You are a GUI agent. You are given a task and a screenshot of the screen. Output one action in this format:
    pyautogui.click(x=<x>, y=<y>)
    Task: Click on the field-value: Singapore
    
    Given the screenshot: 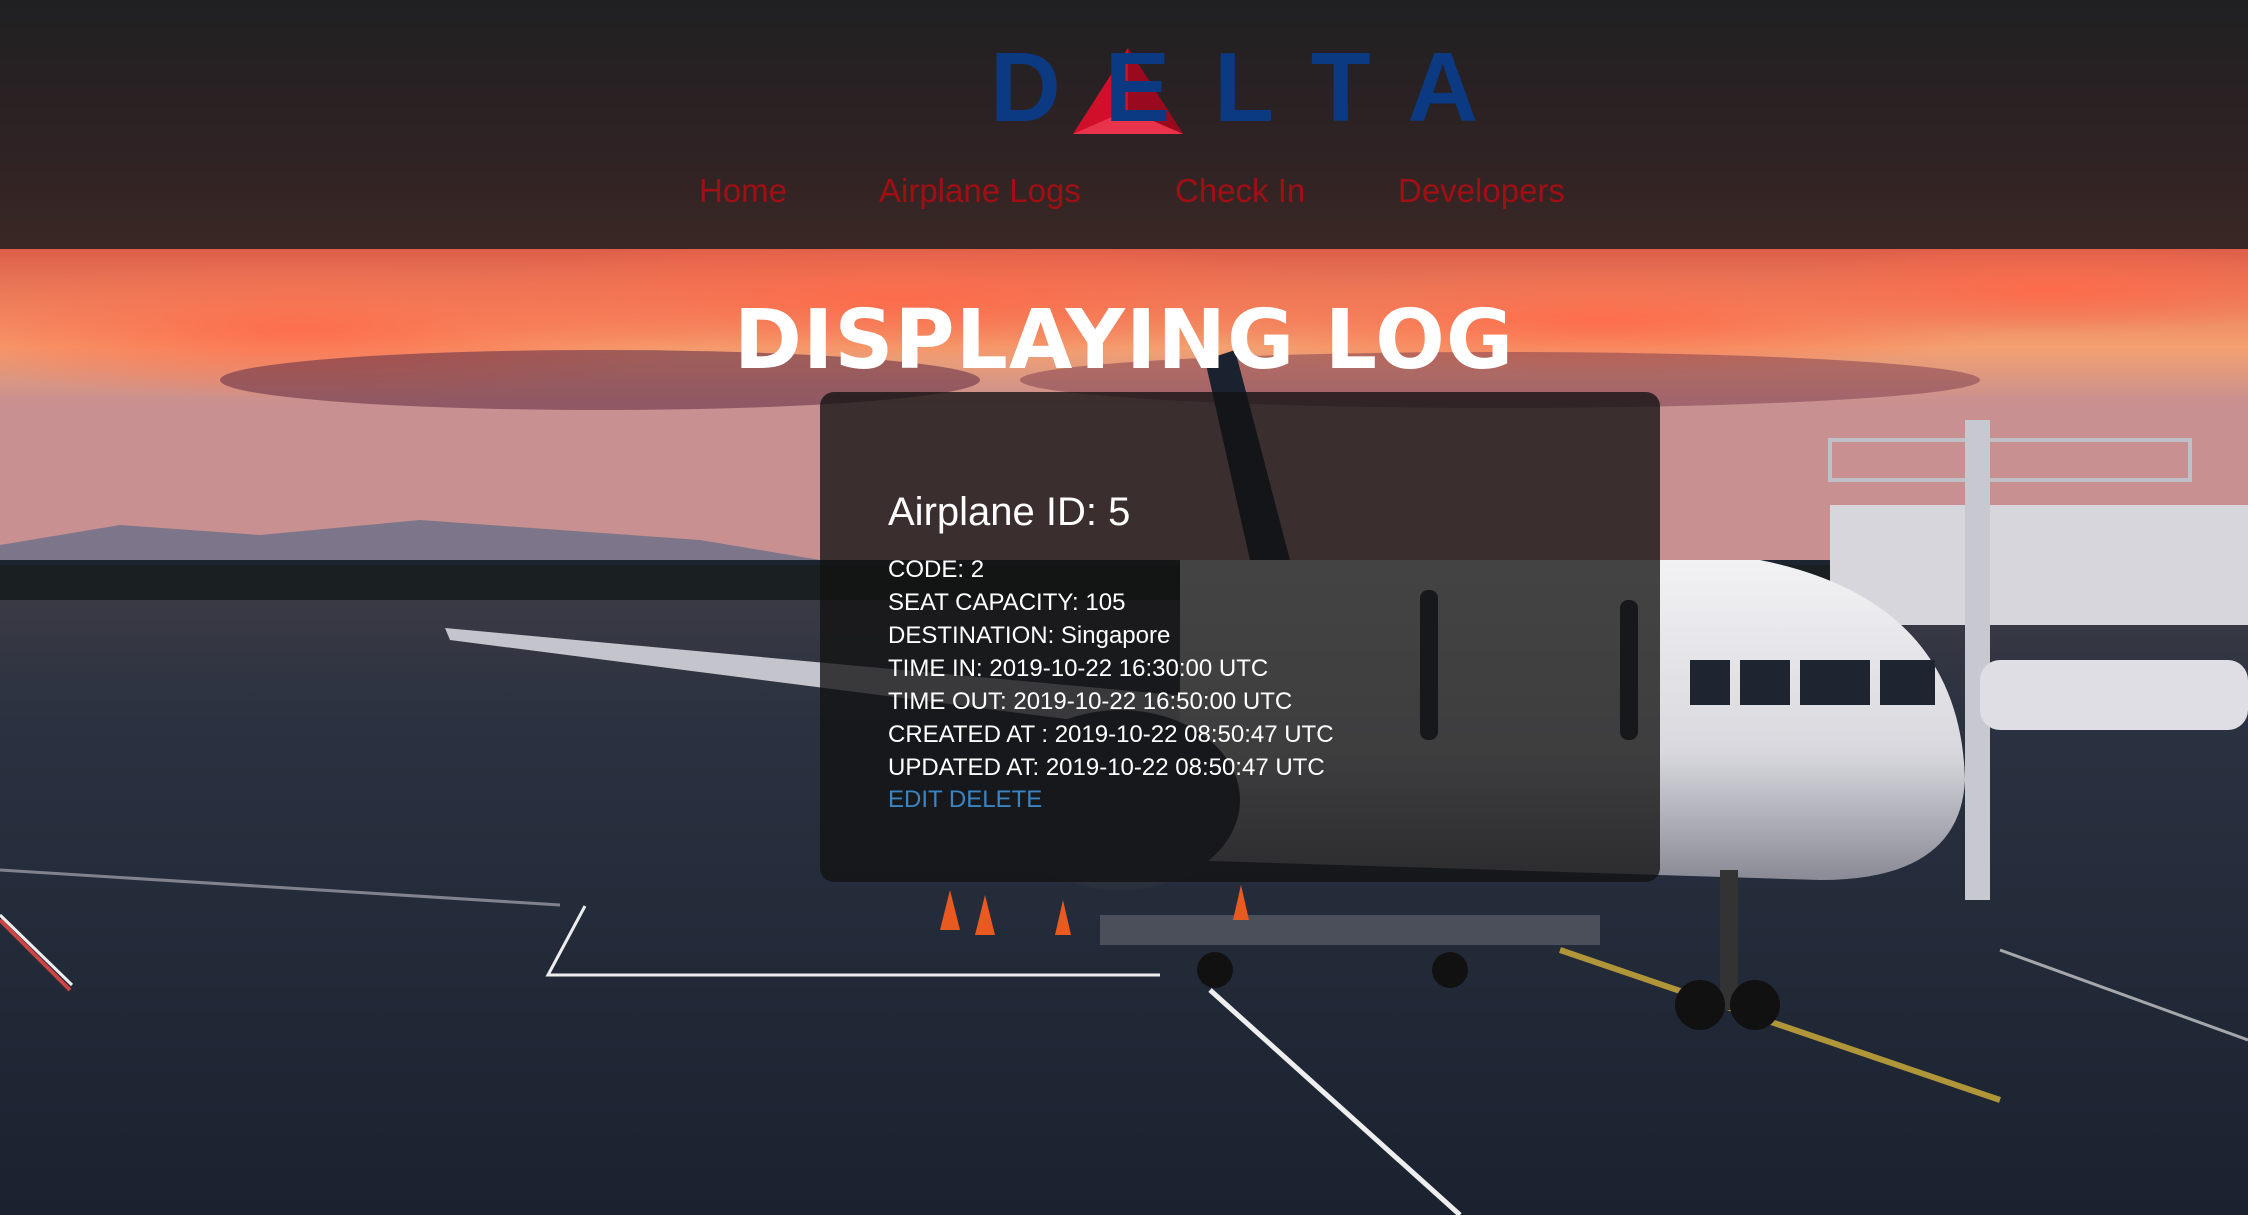 What is the action you would take?
    pyautogui.click(x=1115, y=635)
    